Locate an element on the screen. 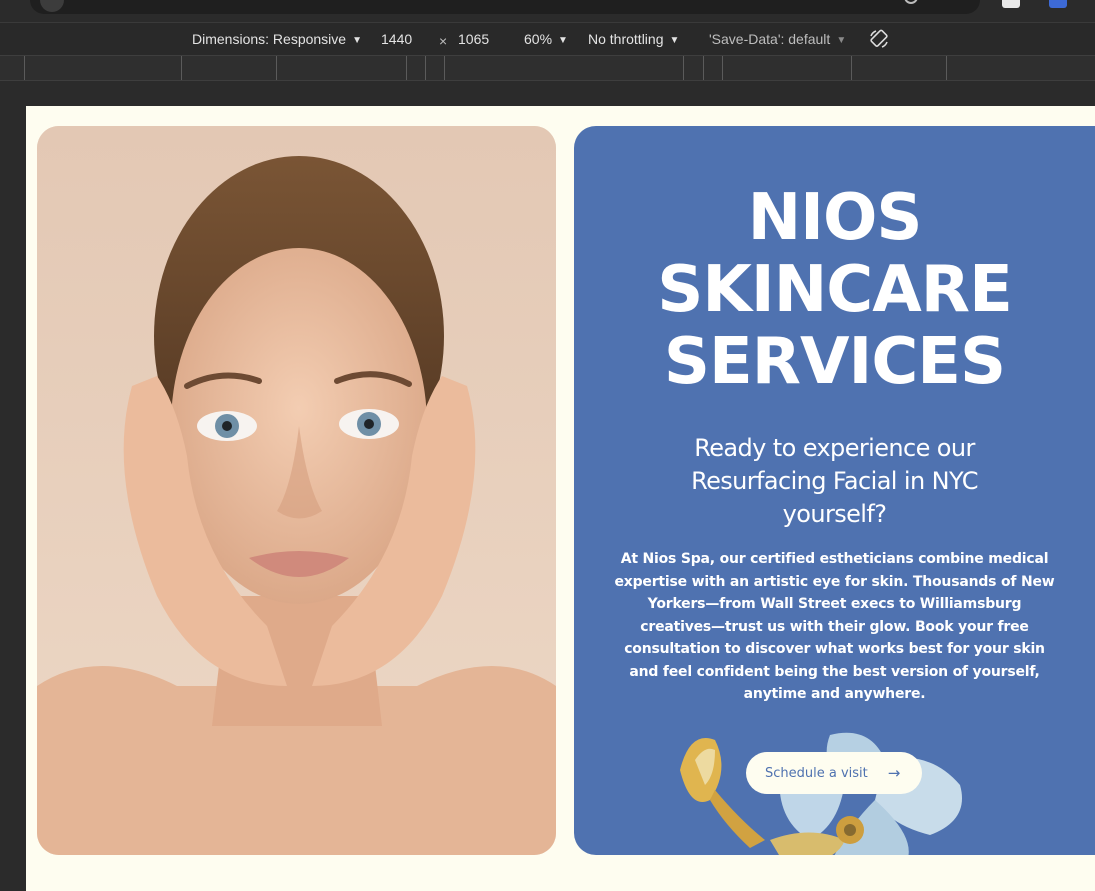  height-input: 1065 is located at coordinates (473, 39).